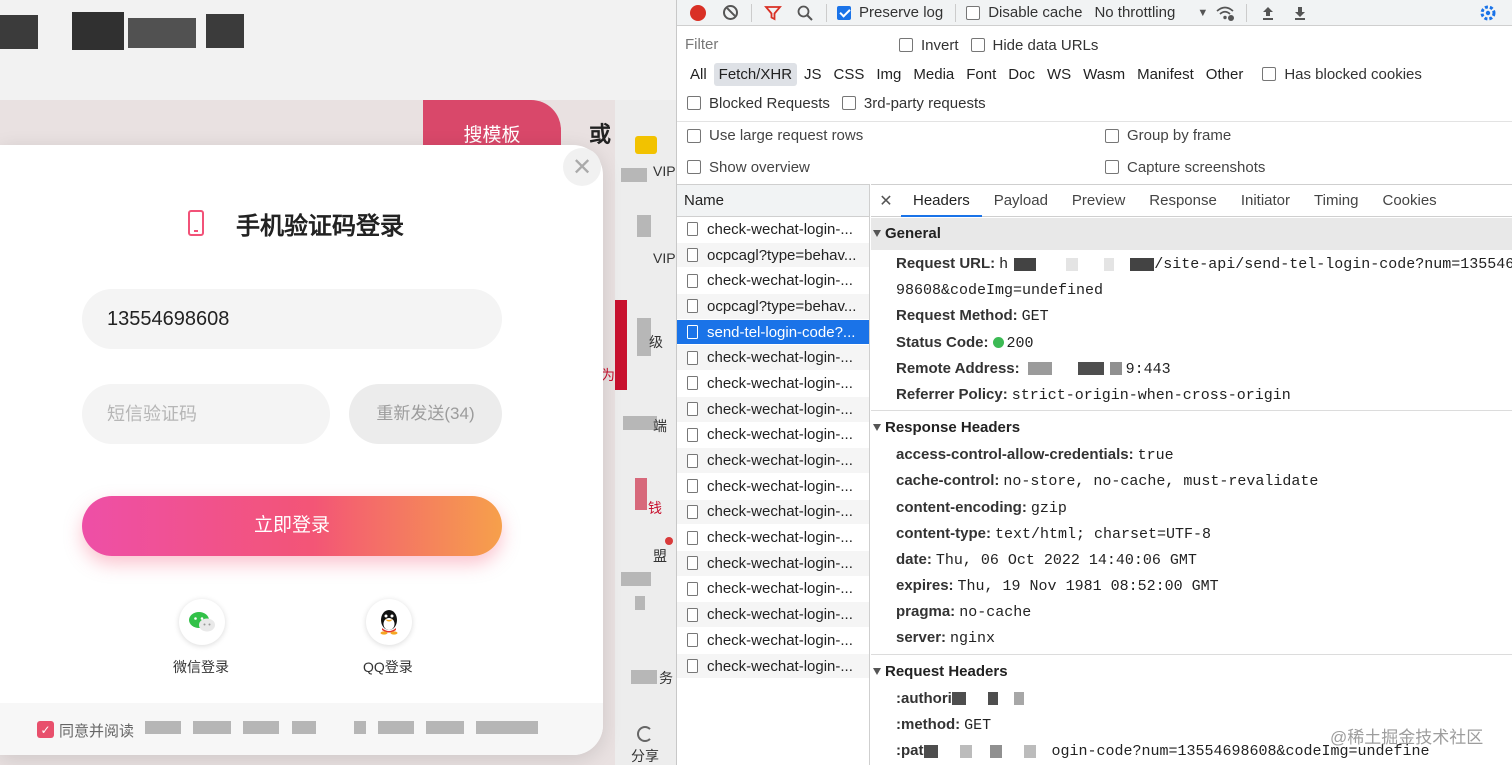 Image resolution: width=1512 pixels, height=765 pixels. What do you see at coordinates (805, 13) in the screenshot?
I see `search-icon` at bounding box center [805, 13].